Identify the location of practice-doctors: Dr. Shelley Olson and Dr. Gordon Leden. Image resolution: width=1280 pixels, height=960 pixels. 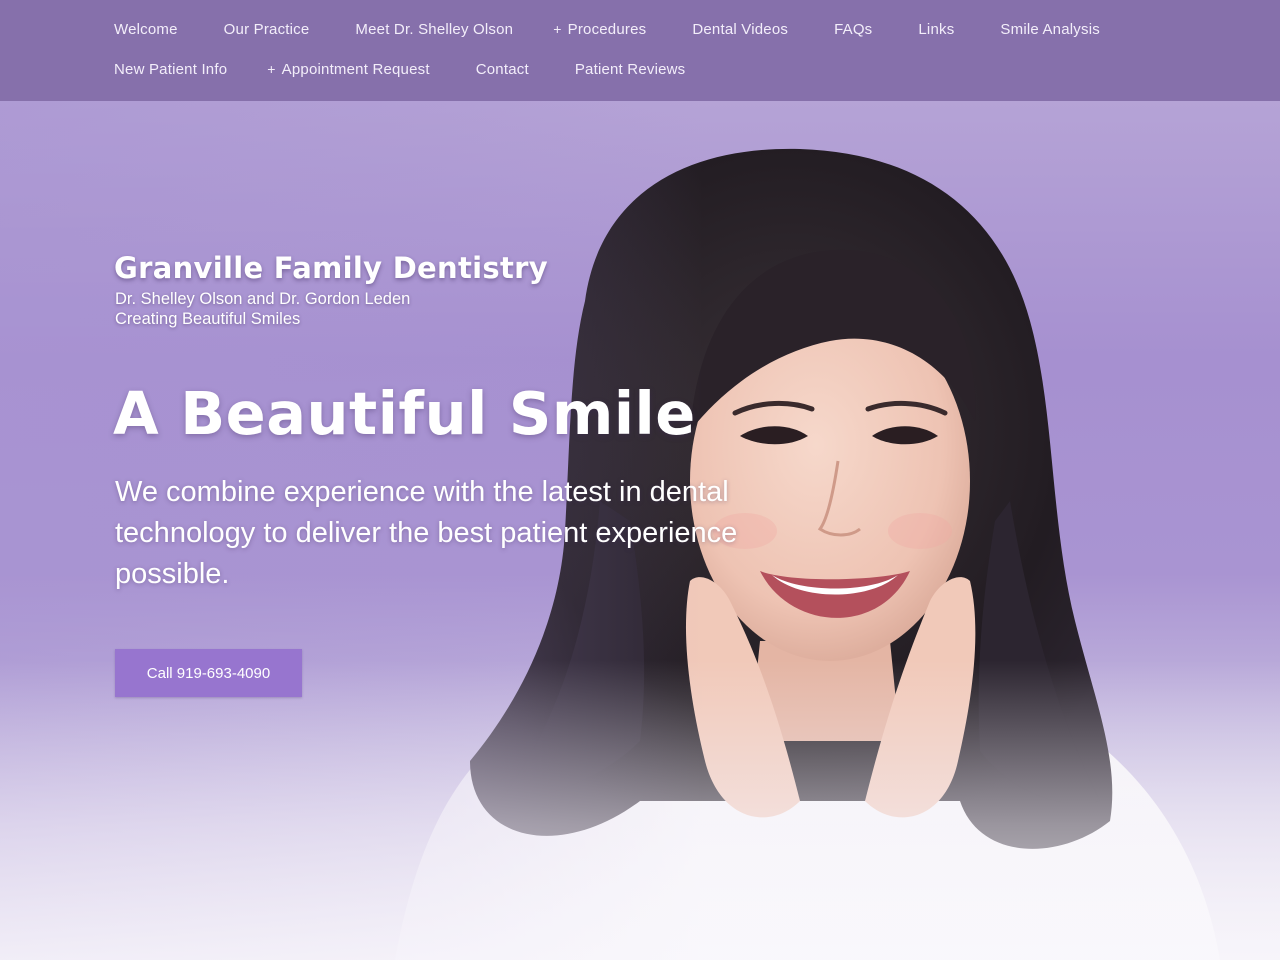
(263, 299).